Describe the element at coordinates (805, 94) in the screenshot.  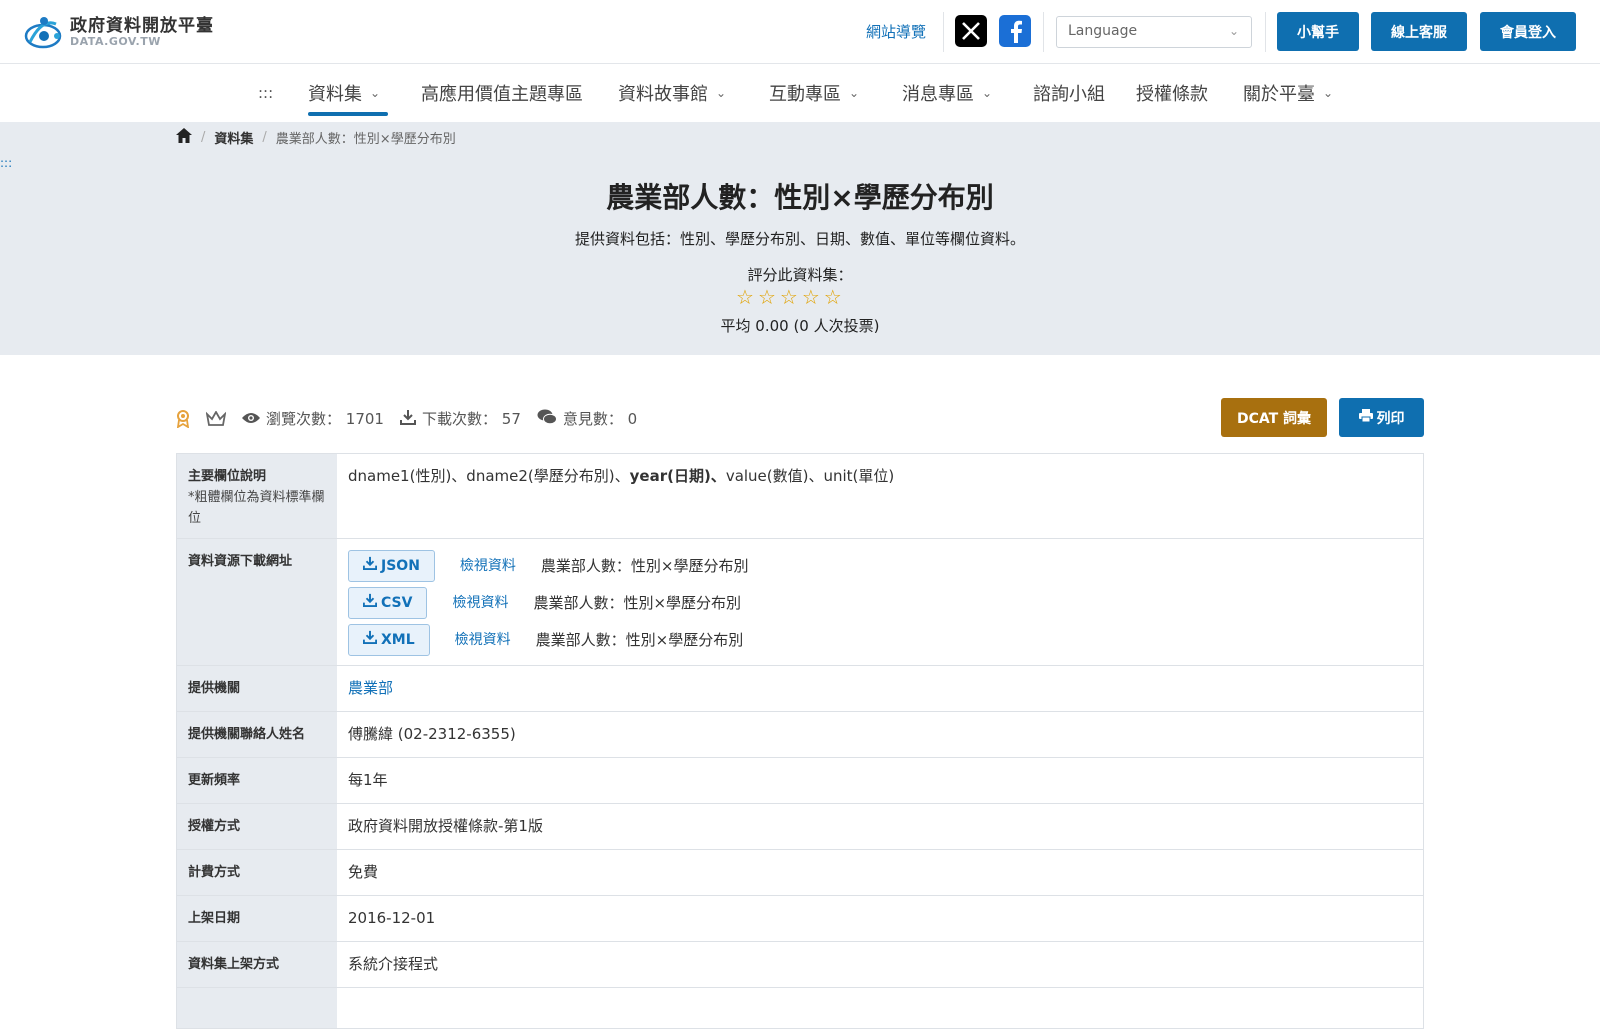
I see `nav-item-label: 互動專區` at that location.